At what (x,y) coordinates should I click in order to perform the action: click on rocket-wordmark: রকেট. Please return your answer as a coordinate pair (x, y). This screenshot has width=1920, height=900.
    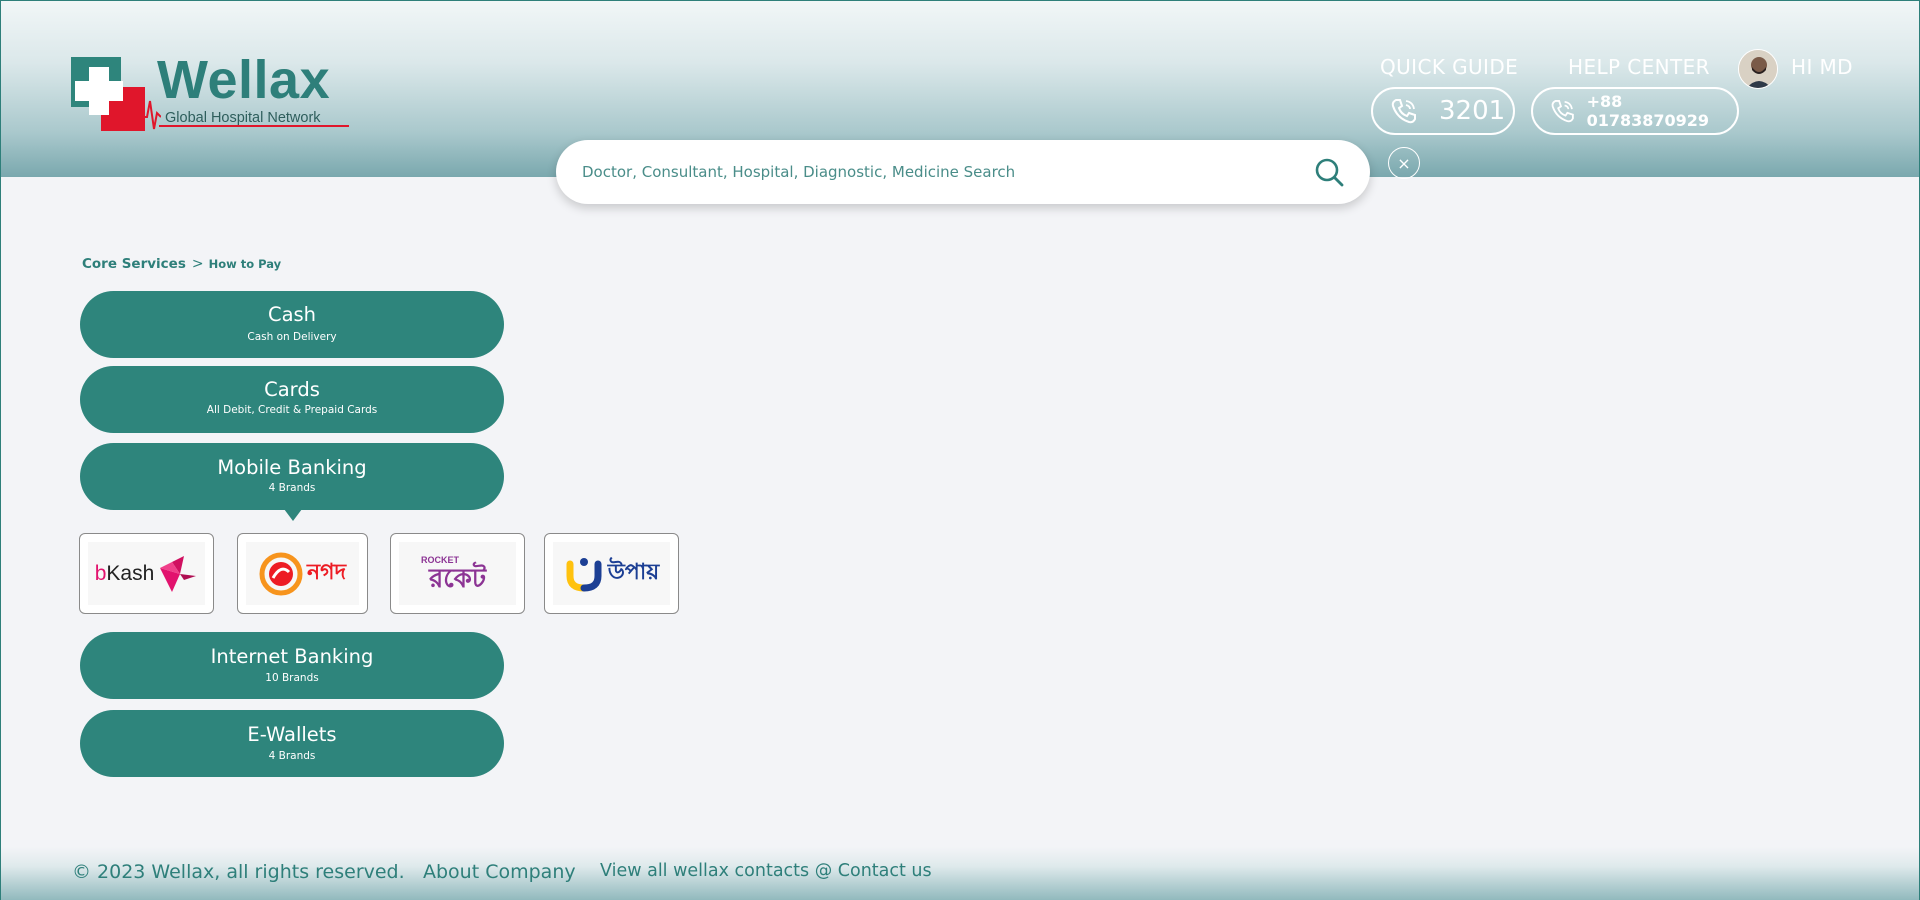
    Looking at the image, I should click on (457, 578).